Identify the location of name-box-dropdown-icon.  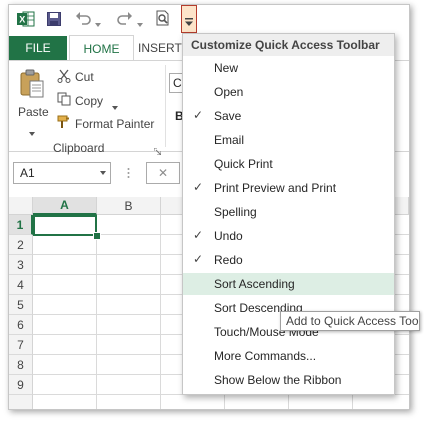
(103, 173).